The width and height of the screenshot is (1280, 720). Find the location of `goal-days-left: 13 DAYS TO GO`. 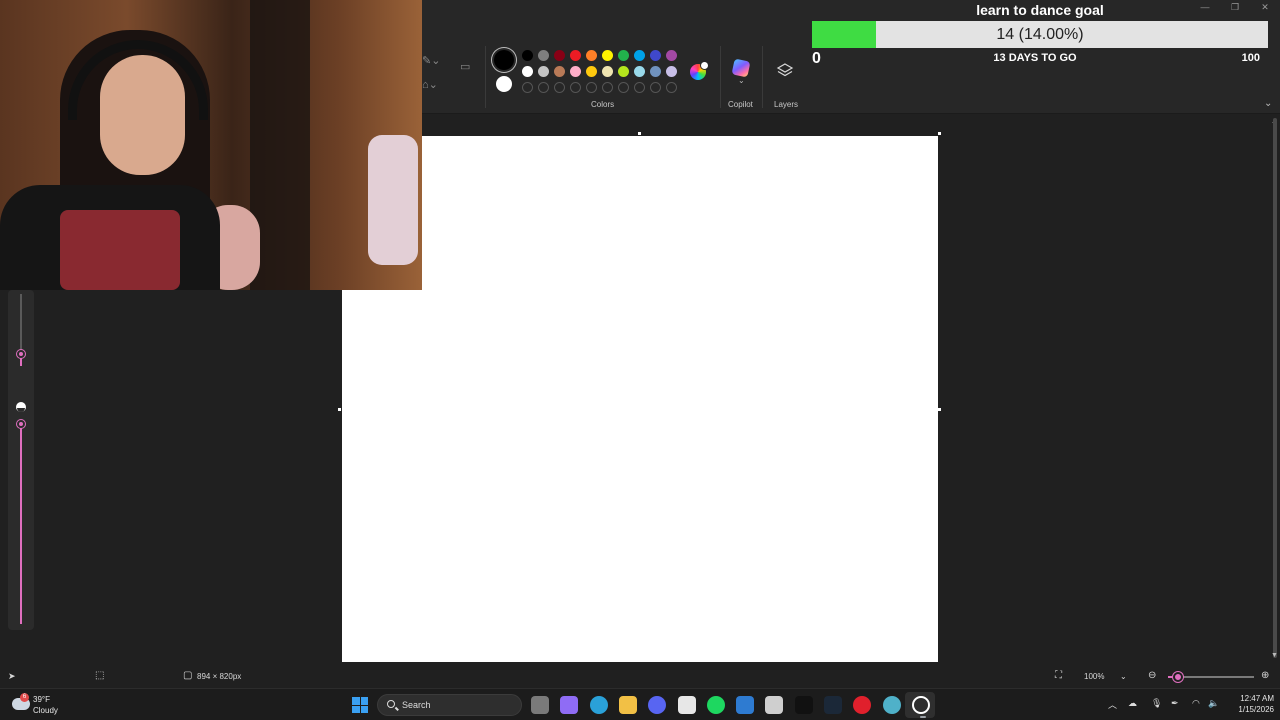

goal-days-left: 13 DAYS TO GO is located at coordinates (1035, 58).